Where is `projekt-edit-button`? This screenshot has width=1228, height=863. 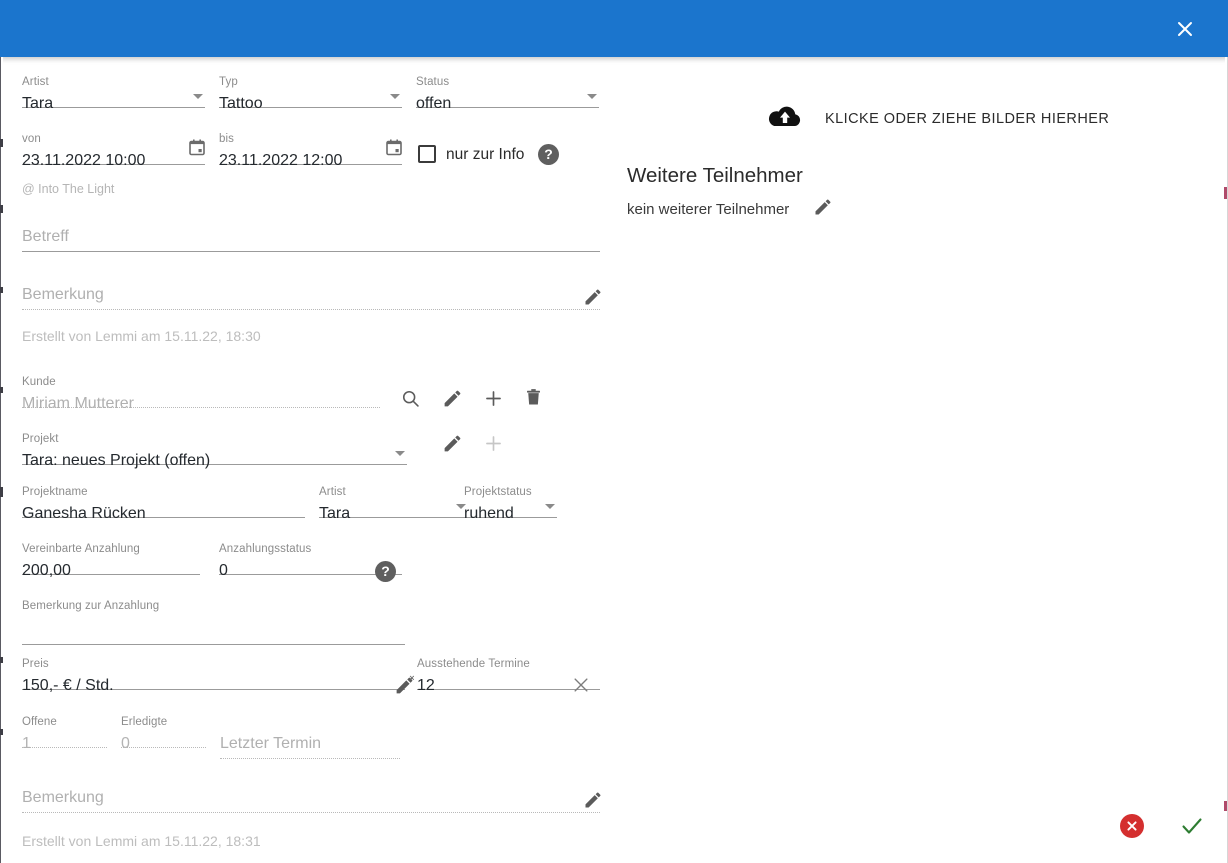
projekt-edit-button is located at coordinates (452, 446).